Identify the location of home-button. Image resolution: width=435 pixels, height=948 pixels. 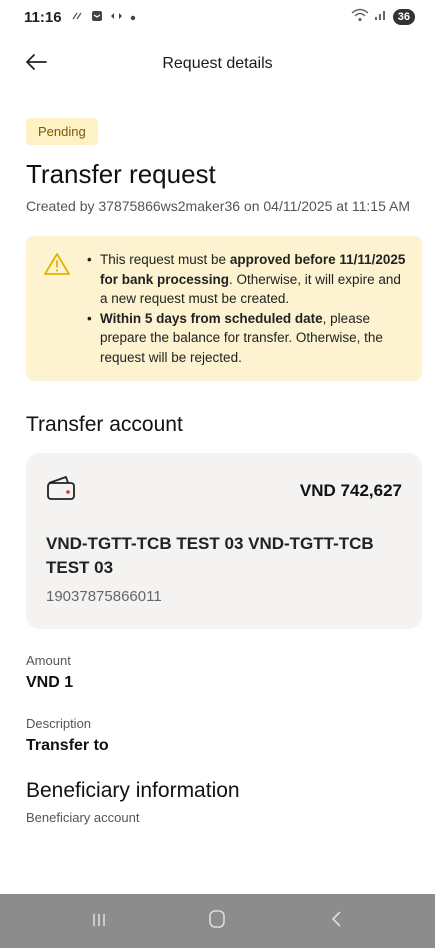
(217, 921).